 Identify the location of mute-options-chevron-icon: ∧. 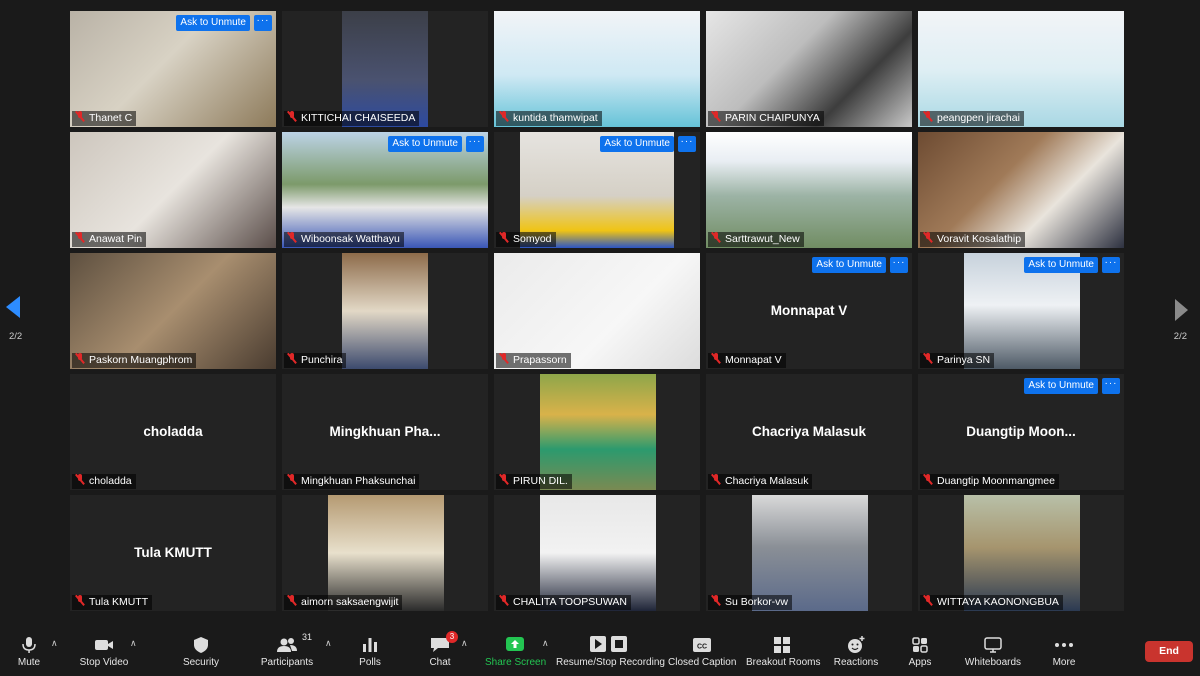
(54, 643).